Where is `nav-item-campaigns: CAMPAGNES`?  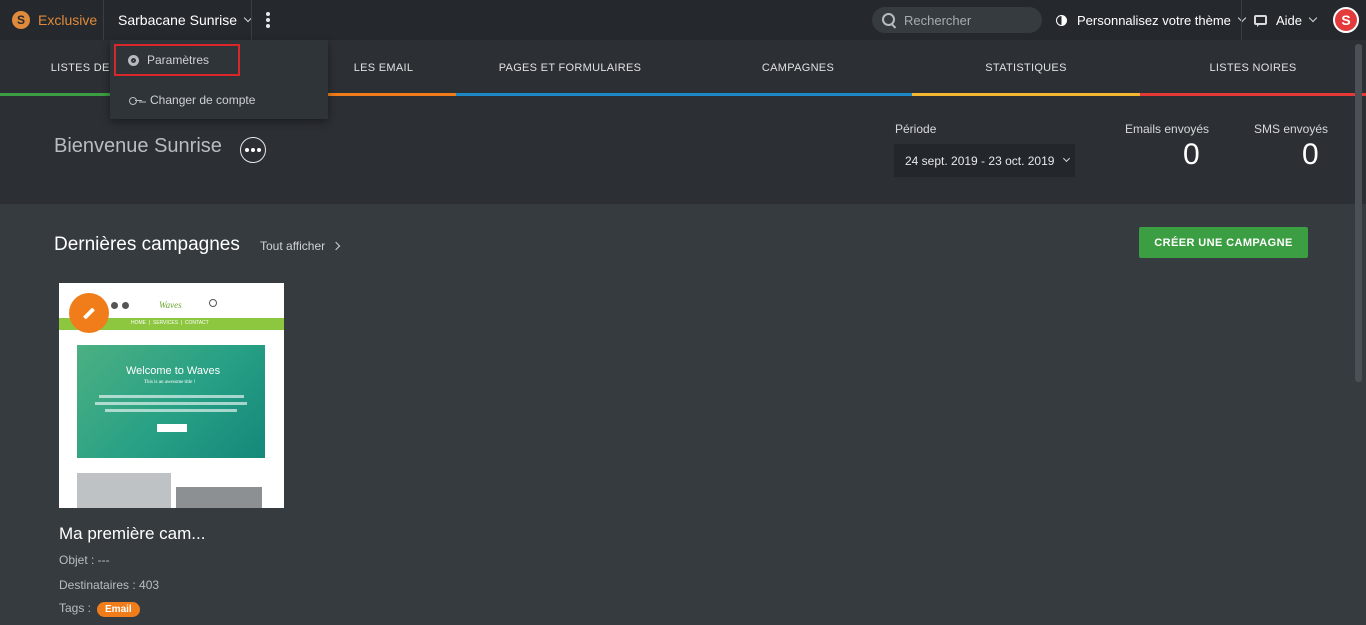 nav-item-campaigns: CAMPAGNES is located at coordinates (798, 68).